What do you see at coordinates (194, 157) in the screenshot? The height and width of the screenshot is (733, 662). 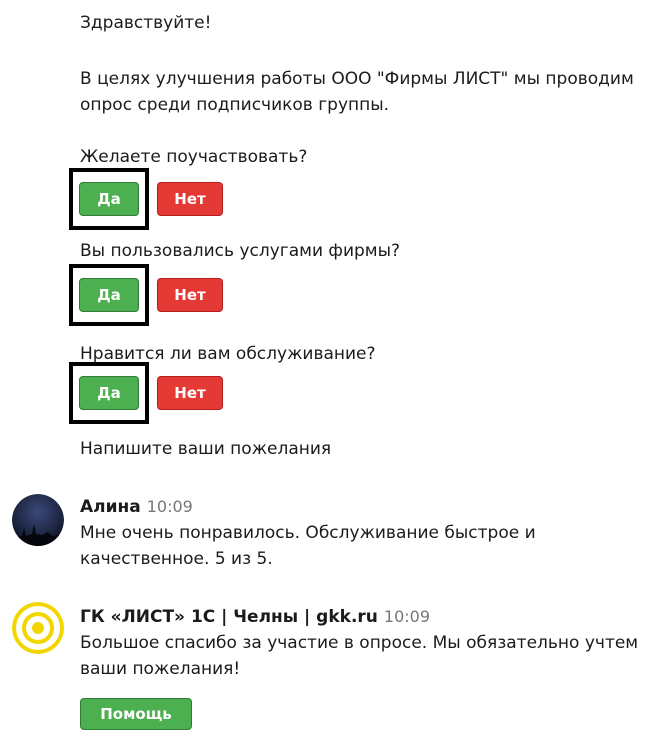 I see `question-participate: Желаете поучаствовать?` at bounding box center [194, 157].